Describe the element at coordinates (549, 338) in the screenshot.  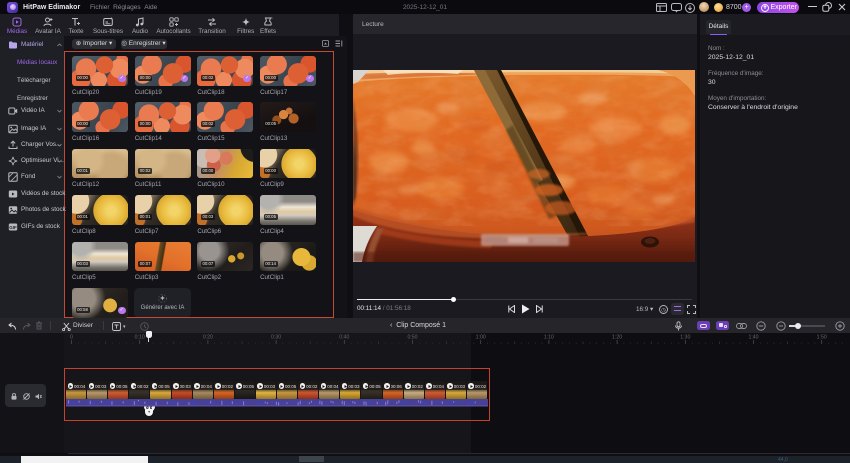
I see `svg-text: 1:10` at that location.